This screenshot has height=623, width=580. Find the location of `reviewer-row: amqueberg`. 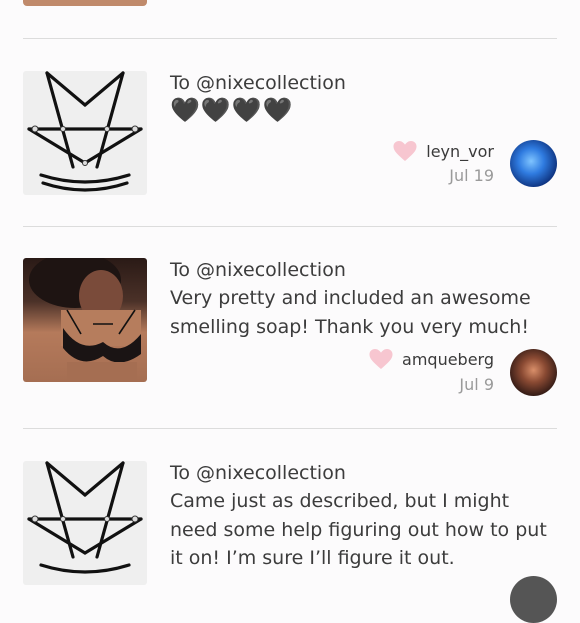

reviewer-row: amqueberg is located at coordinates (431, 359).